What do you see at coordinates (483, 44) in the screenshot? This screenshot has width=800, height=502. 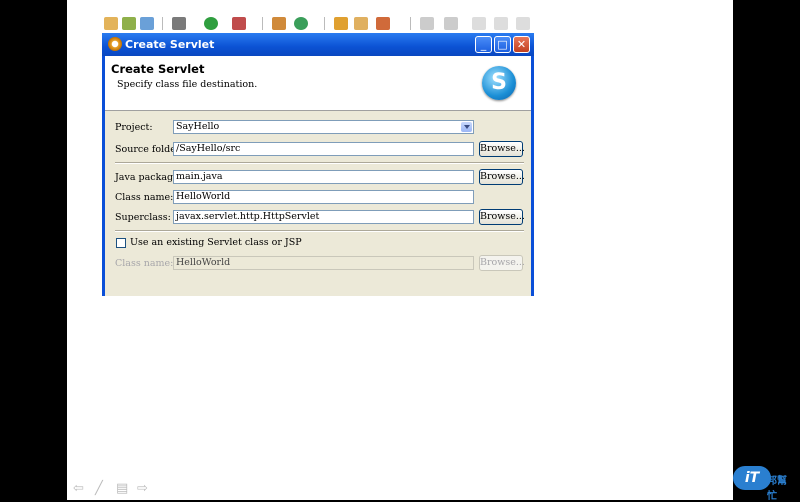 I see `minimize-button: _` at bounding box center [483, 44].